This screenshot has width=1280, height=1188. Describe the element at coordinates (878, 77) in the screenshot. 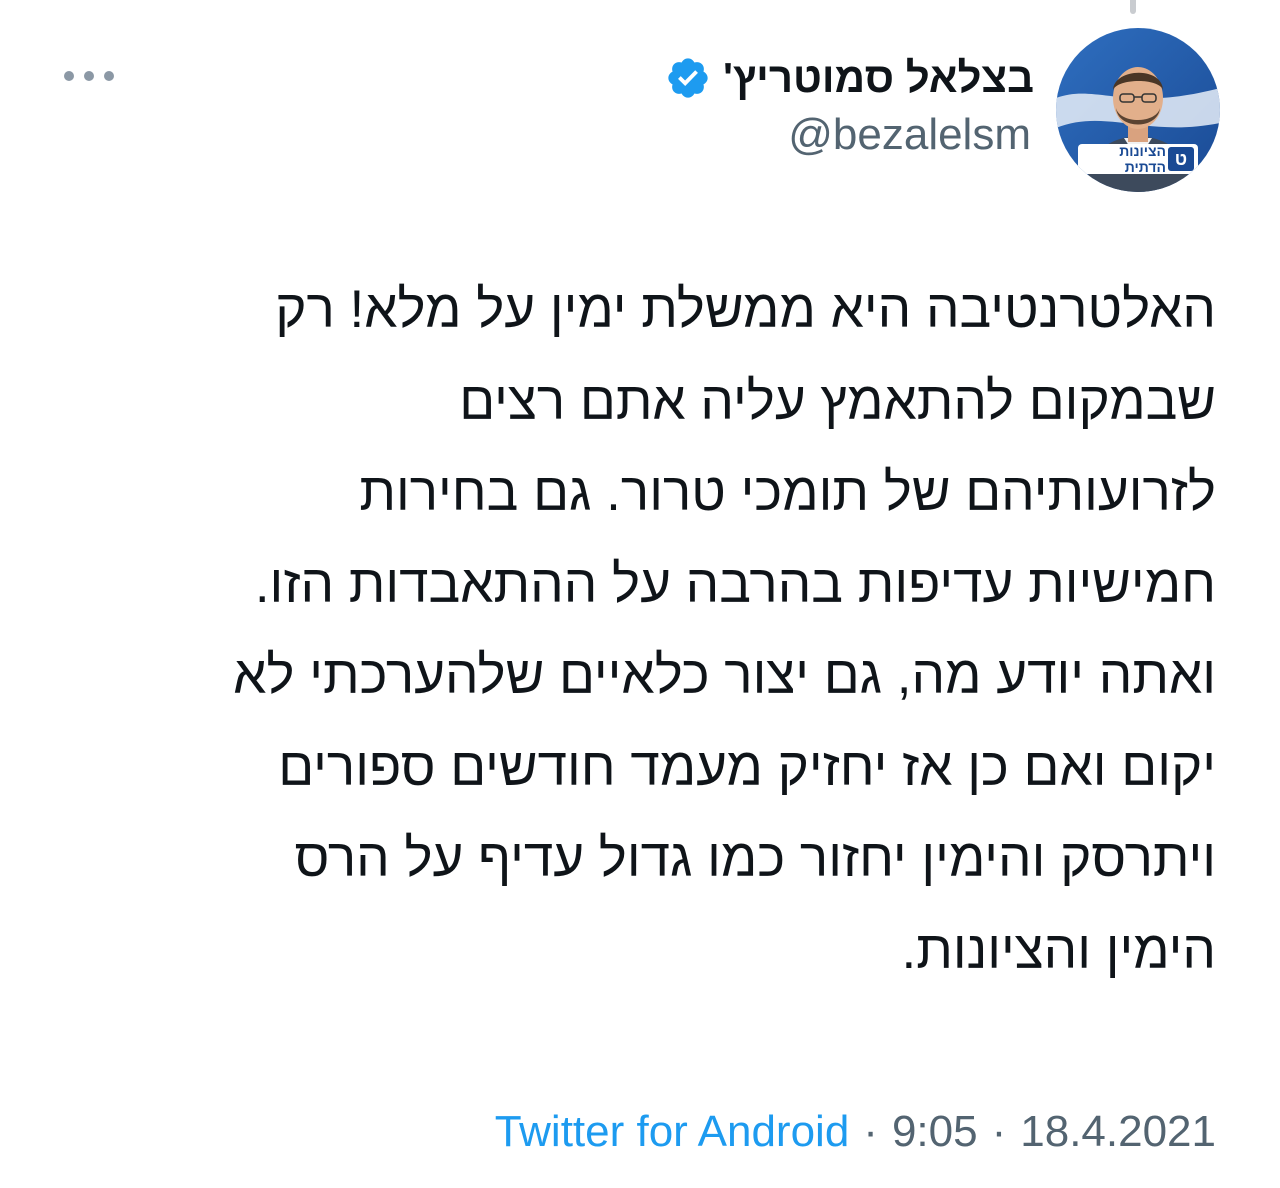

I see `display-name: בצלאל סמוטריץ'` at that location.